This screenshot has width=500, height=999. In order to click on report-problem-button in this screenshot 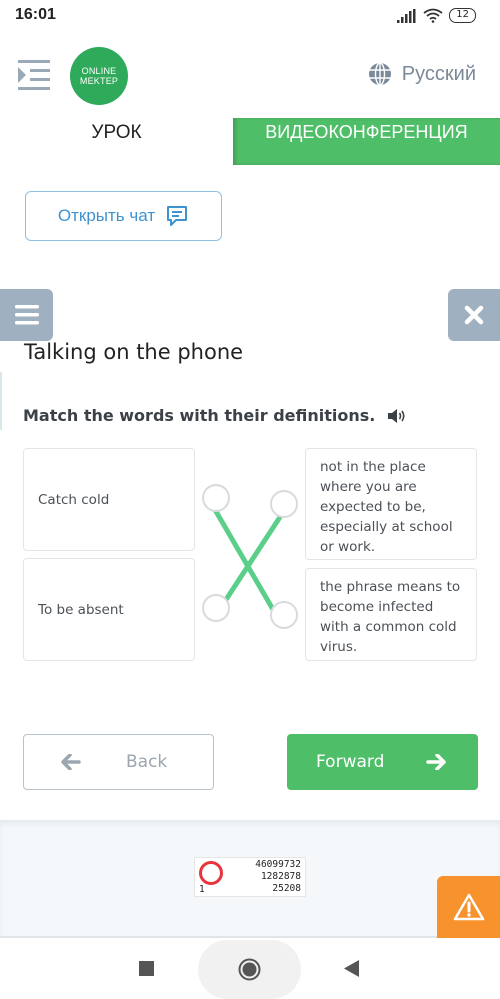, I will do `click(468, 907)`.